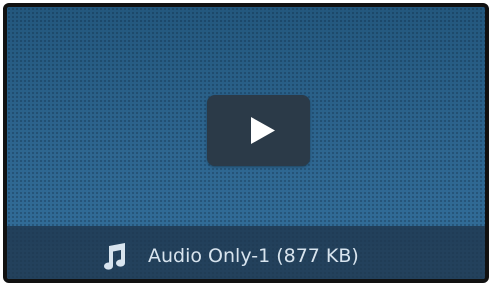 This screenshot has height=287, width=494. What do you see at coordinates (115, 256) in the screenshot?
I see `music-note-icon` at bounding box center [115, 256].